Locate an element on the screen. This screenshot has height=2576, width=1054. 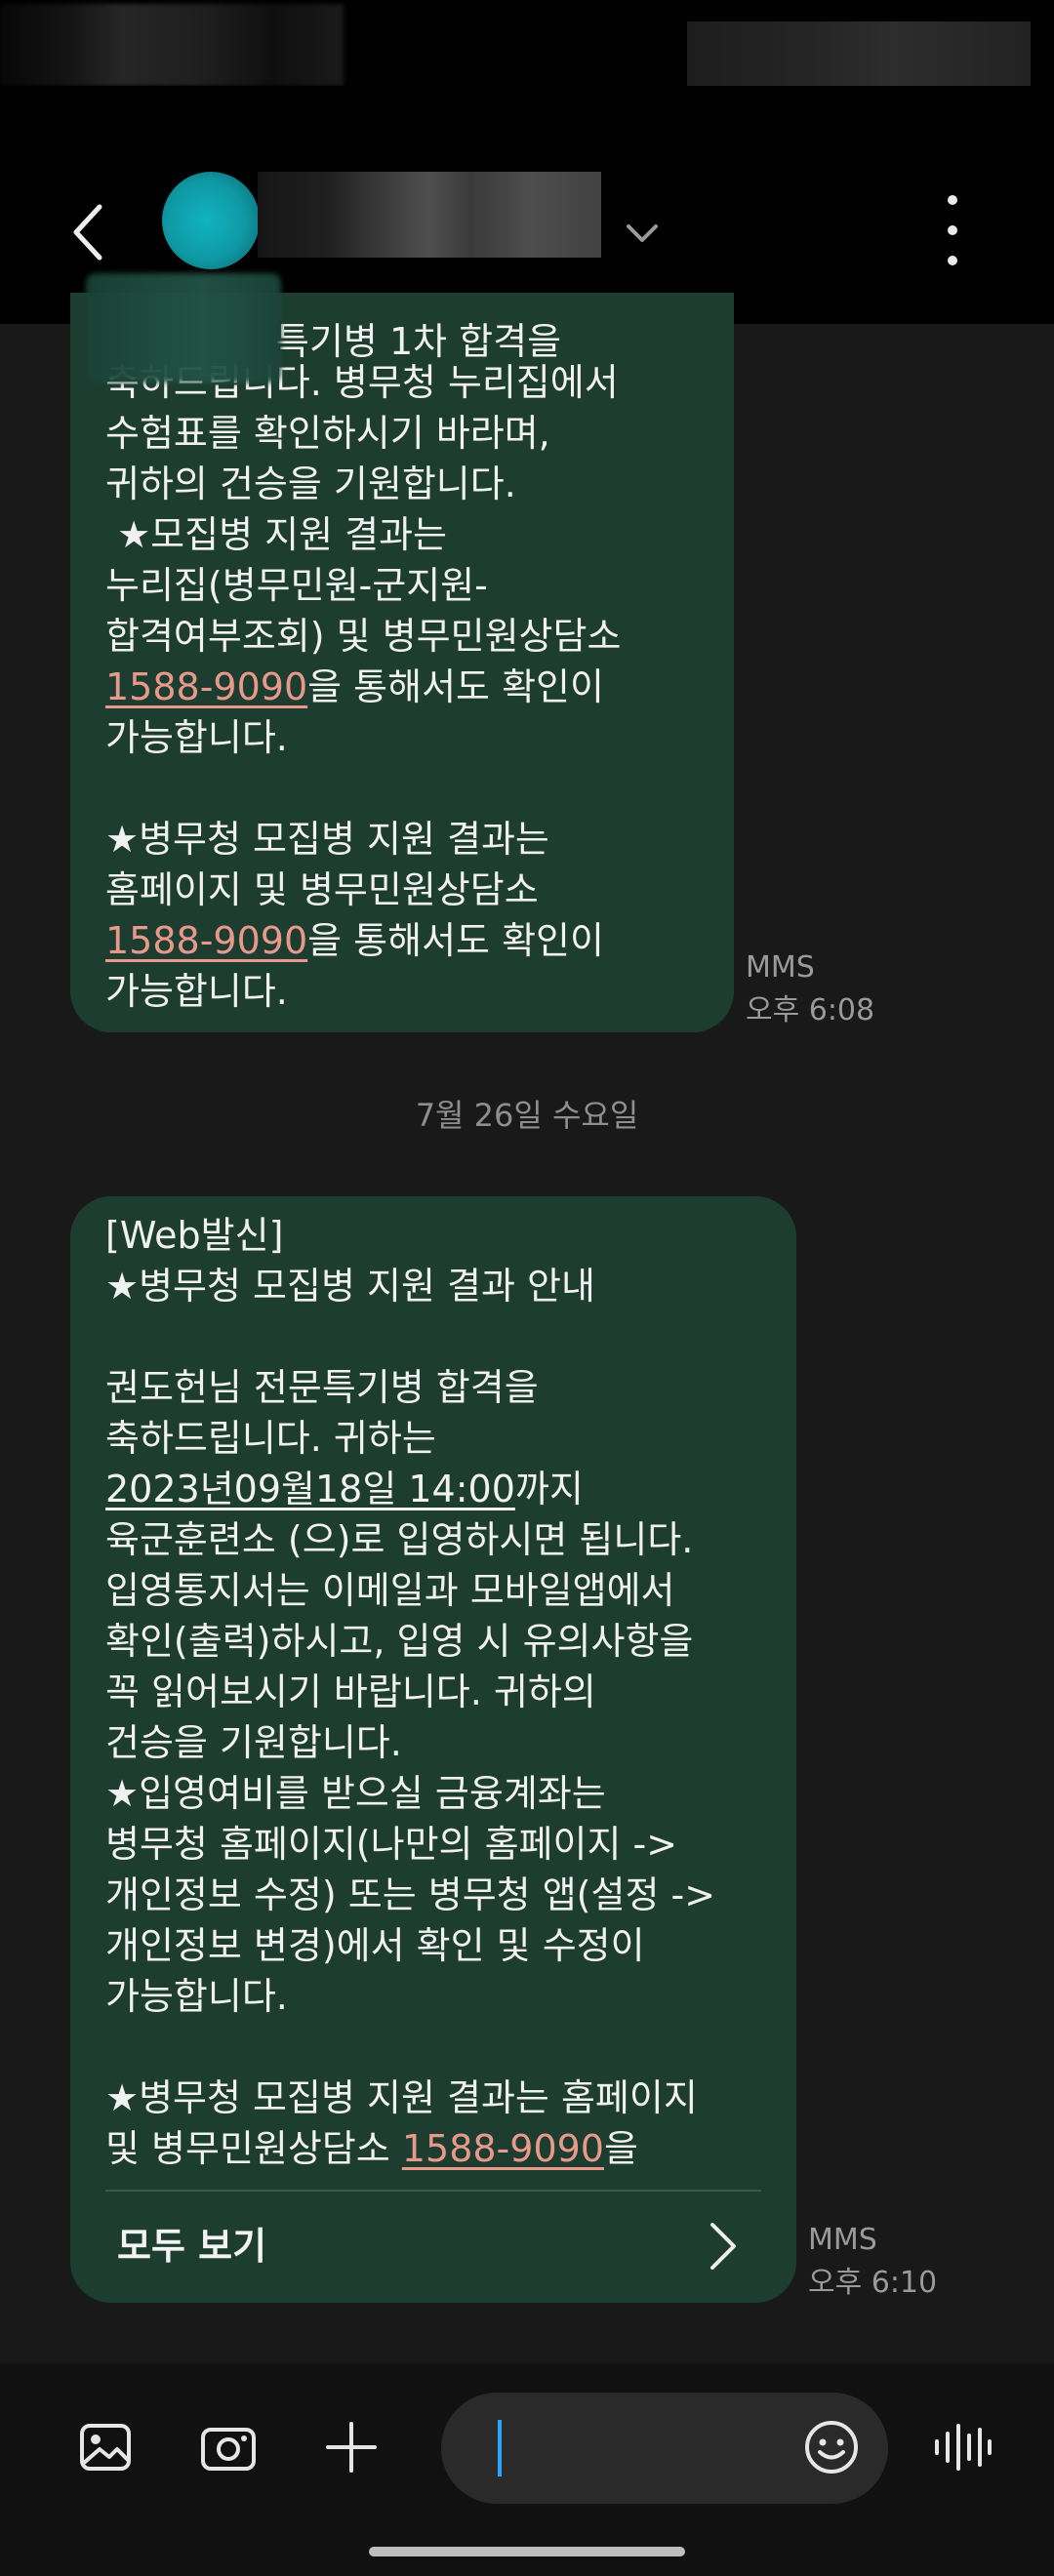
emoji-button is located at coordinates (831, 2447).